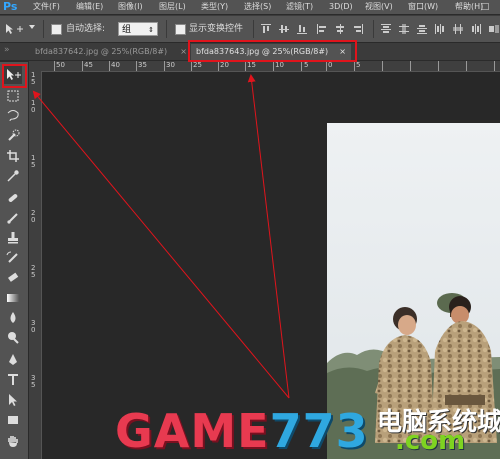  Describe the element at coordinates (430, 441) in the screenshot. I see `watermark-com-text: .com` at that location.